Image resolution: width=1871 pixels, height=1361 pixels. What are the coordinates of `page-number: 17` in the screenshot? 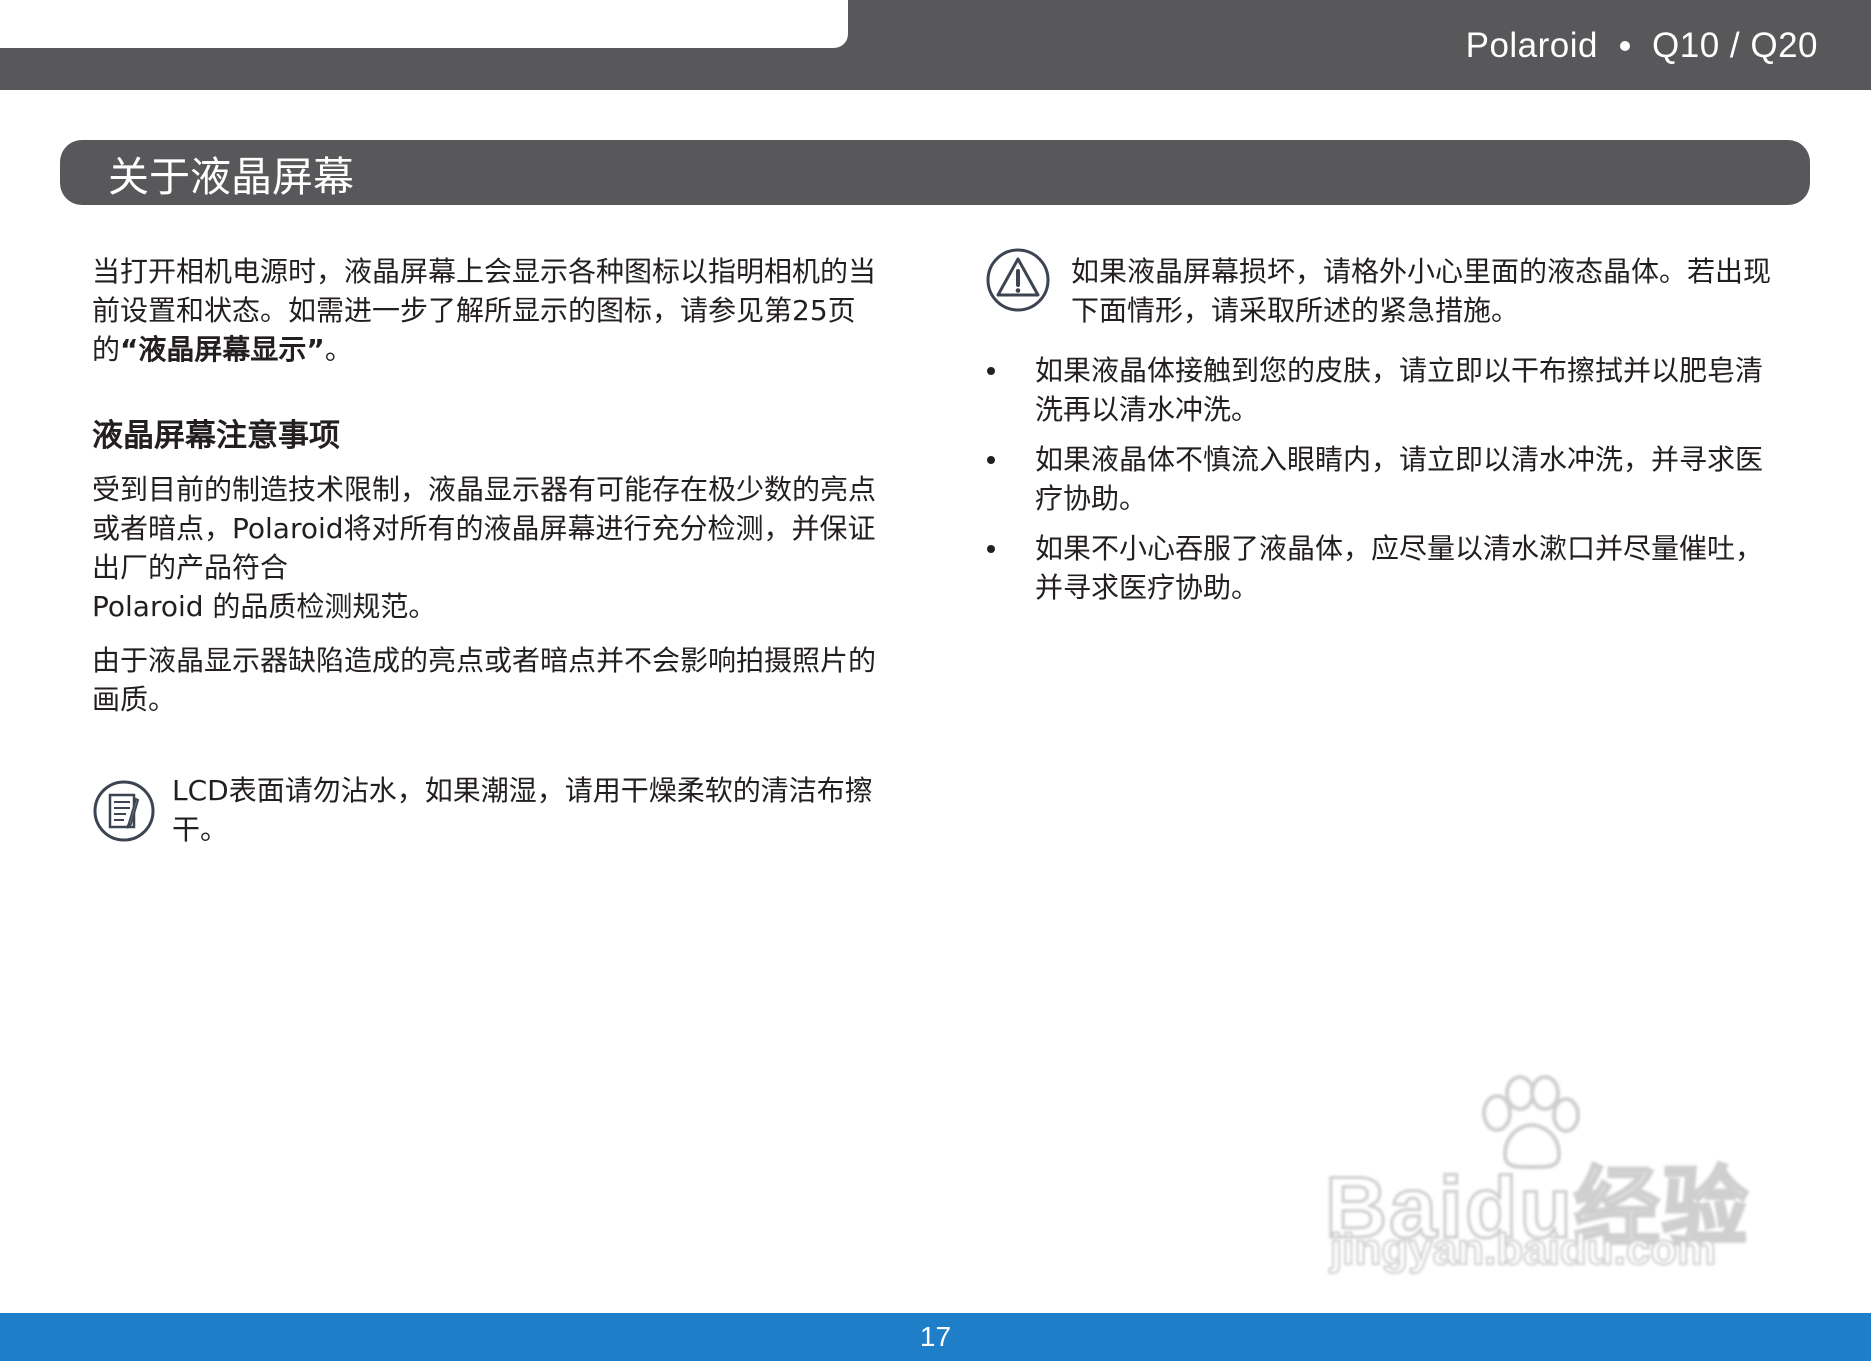 It's located at (935, 1336).